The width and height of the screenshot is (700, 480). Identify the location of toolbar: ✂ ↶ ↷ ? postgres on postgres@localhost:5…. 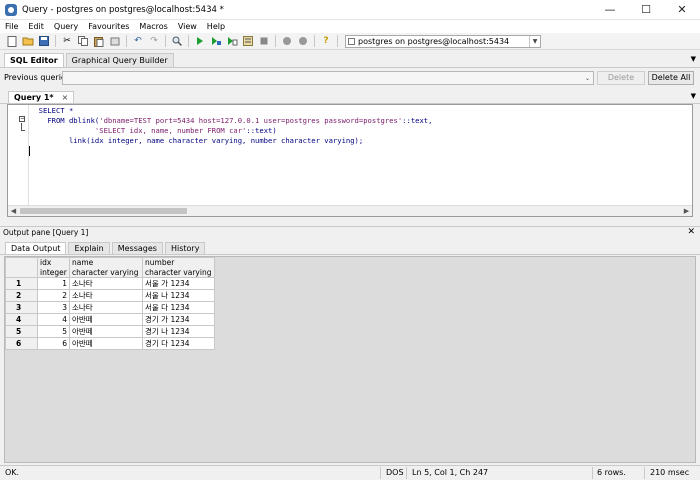
(350, 41).